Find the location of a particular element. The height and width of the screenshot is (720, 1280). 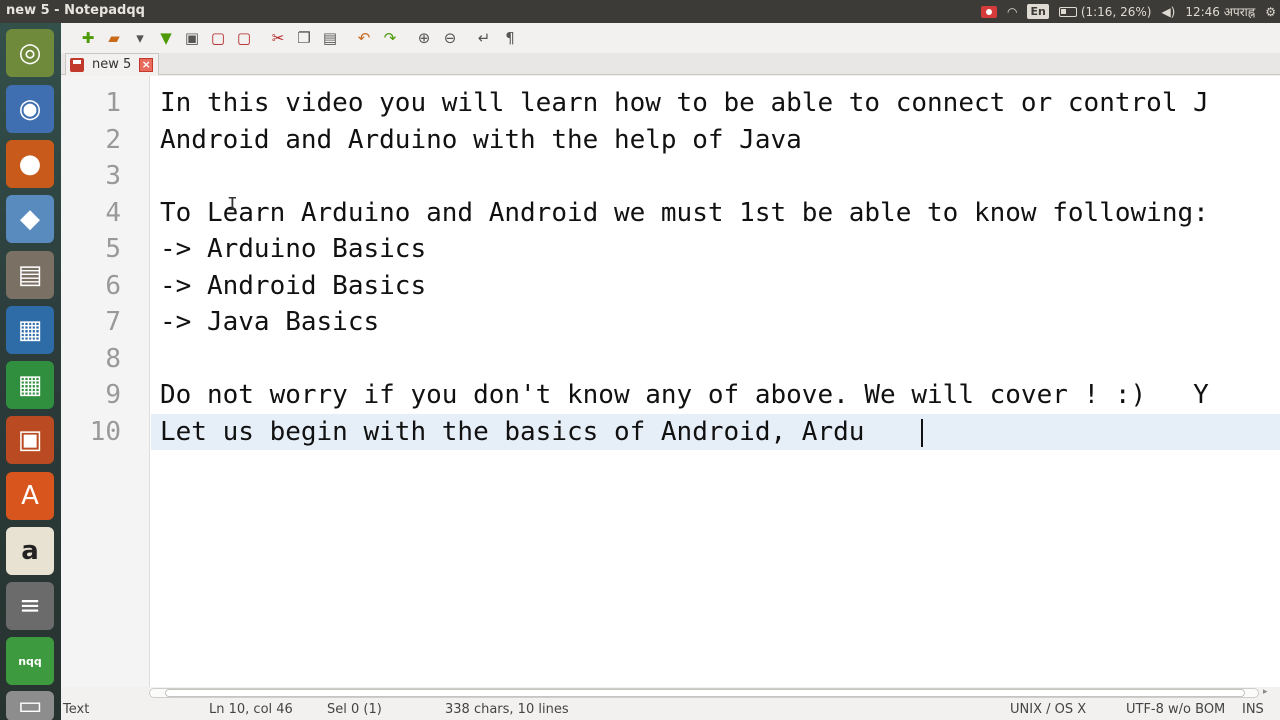

save-all-icon: ▣ is located at coordinates (192, 38).